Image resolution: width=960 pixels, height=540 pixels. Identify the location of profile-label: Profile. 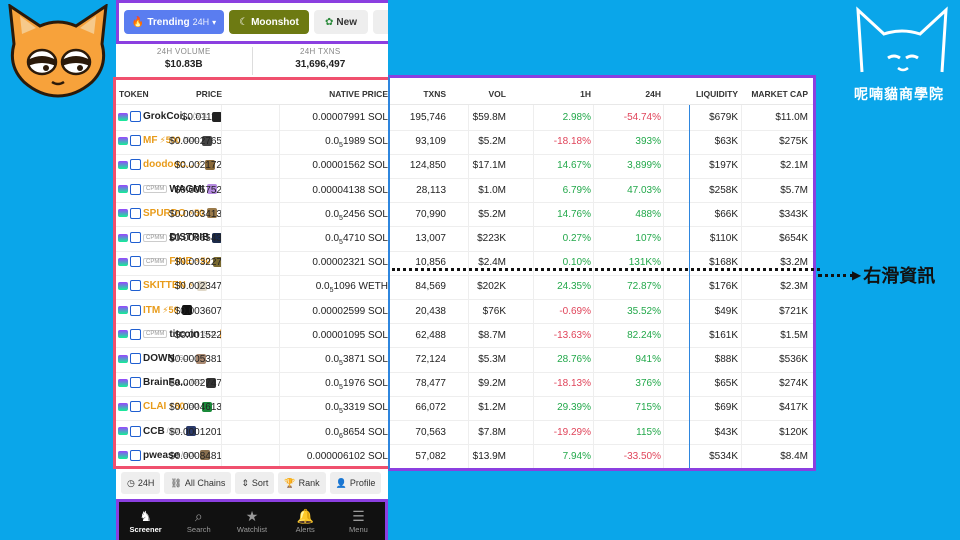
(362, 483).